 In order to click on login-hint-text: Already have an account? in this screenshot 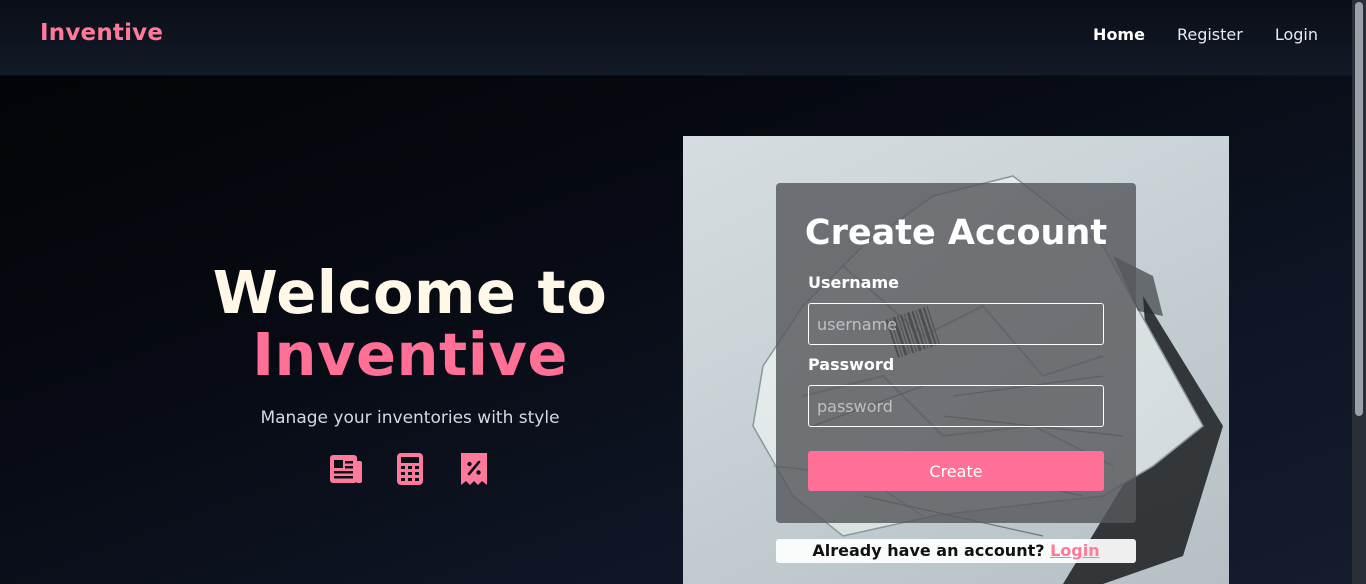, I will do `click(928, 550)`.